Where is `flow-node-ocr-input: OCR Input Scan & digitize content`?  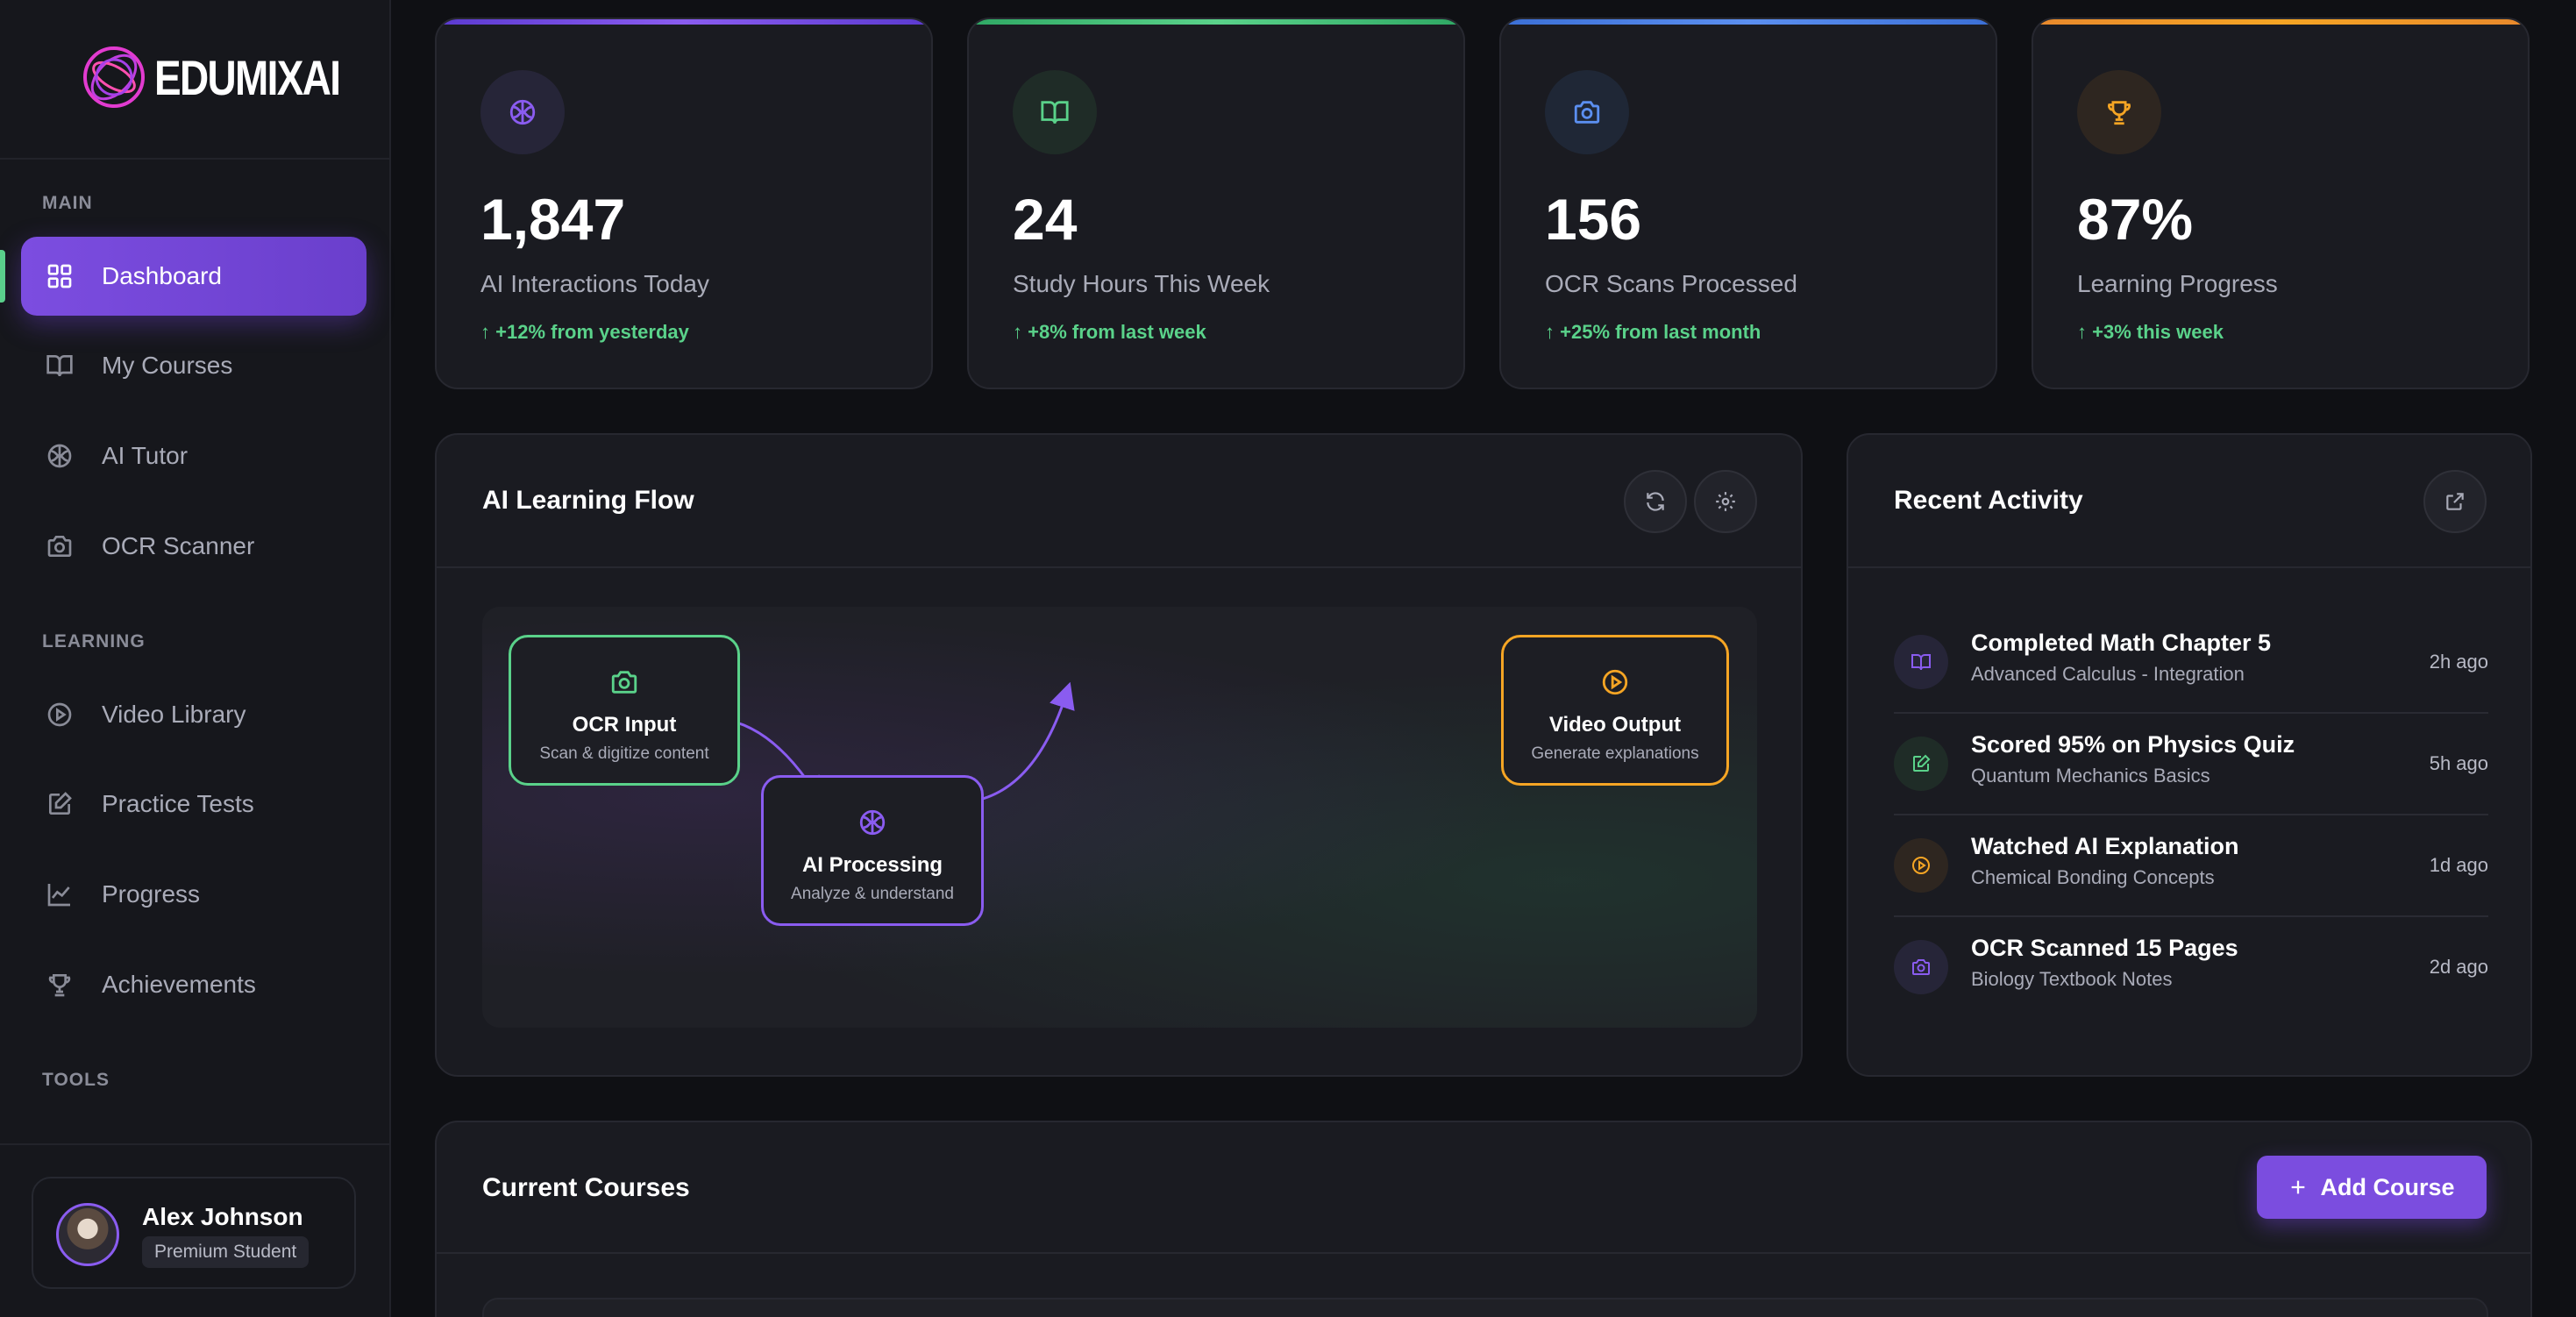
flow-node-ocr-input: OCR Input Scan & digitize content is located at coordinates (624, 710).